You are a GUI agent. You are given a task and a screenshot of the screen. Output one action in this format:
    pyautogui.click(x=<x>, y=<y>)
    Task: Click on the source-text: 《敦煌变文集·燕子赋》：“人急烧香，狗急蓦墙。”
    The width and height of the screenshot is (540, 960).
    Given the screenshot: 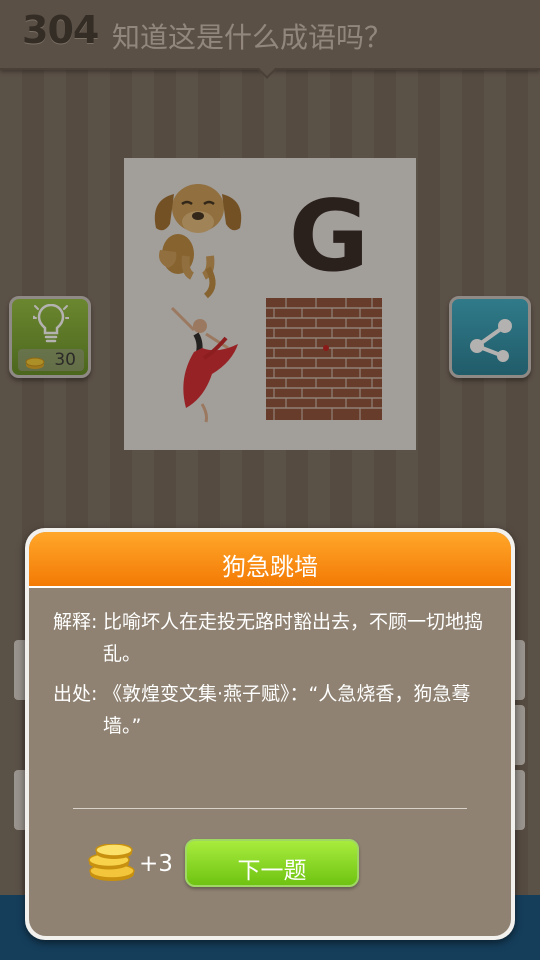 What is the action you would take?
    pyautogui.click(x=287, y=710)
    